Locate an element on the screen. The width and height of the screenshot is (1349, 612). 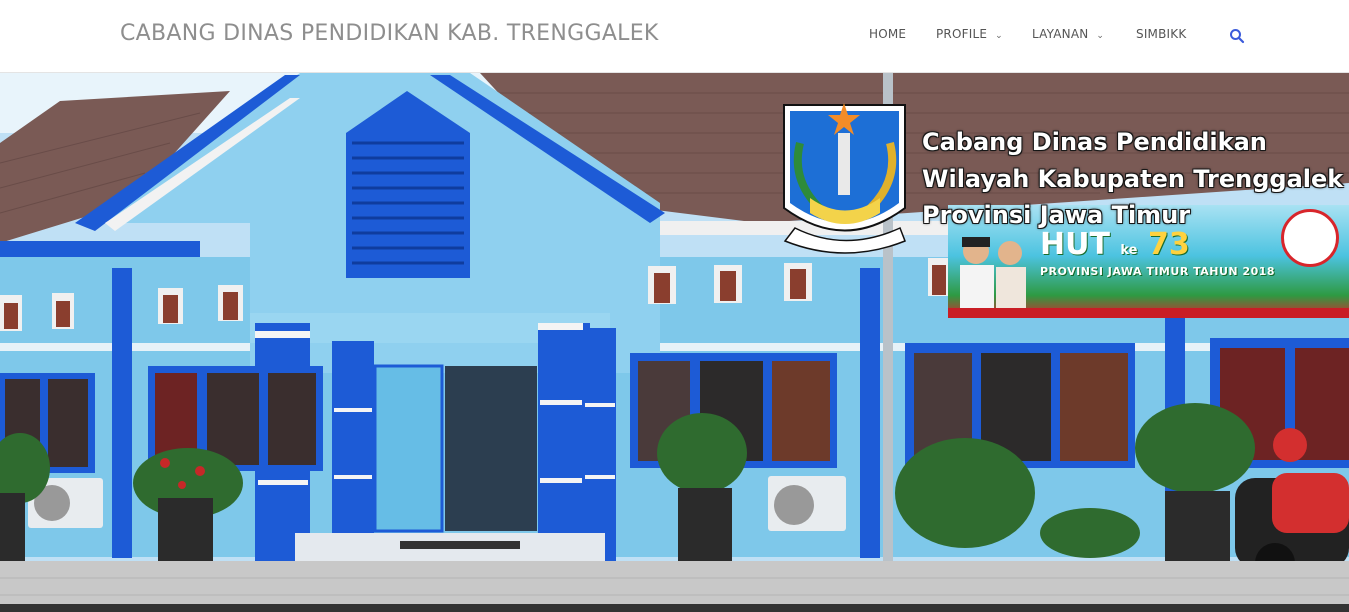
nav-layanan-label: LAYANAN is located at coordinates (1060, 34).